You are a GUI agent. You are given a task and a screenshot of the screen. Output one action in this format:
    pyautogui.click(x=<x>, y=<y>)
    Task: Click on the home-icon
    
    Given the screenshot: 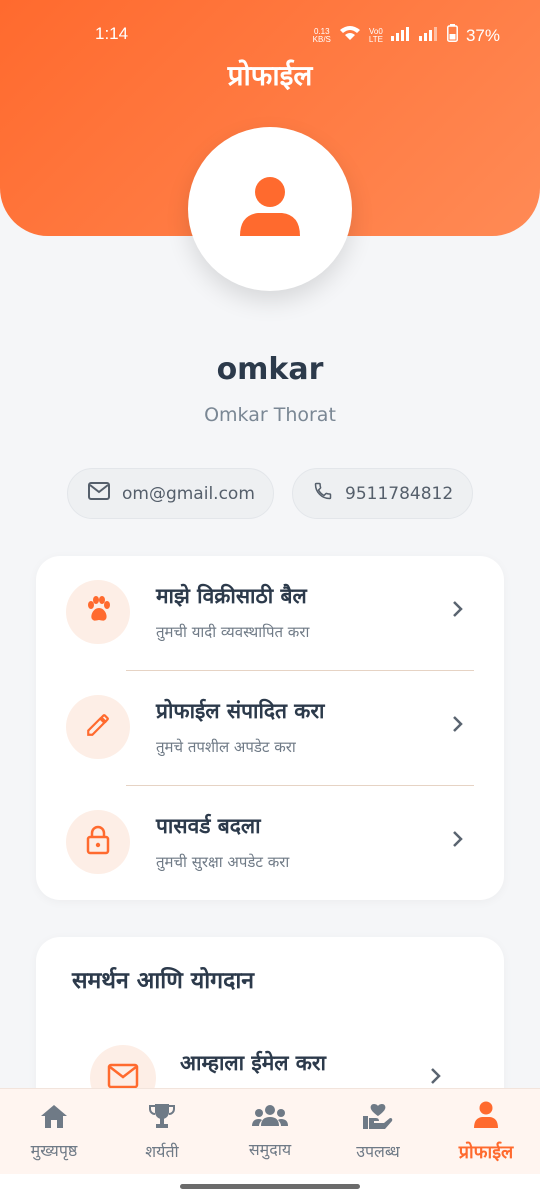 What is the action you would take?
    pyautogui.click(x=54, y=1118)
    